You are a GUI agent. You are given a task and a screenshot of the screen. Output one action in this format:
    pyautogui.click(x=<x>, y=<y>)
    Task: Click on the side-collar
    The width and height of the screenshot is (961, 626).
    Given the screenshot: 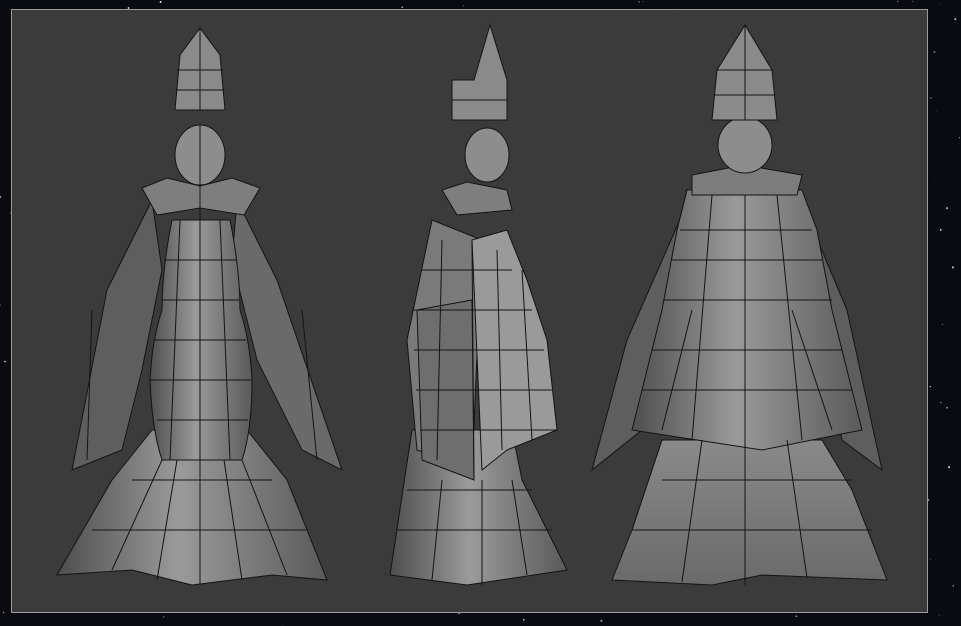 What is the action you would take?
    pyautogui.click(x=477, y=198)
    